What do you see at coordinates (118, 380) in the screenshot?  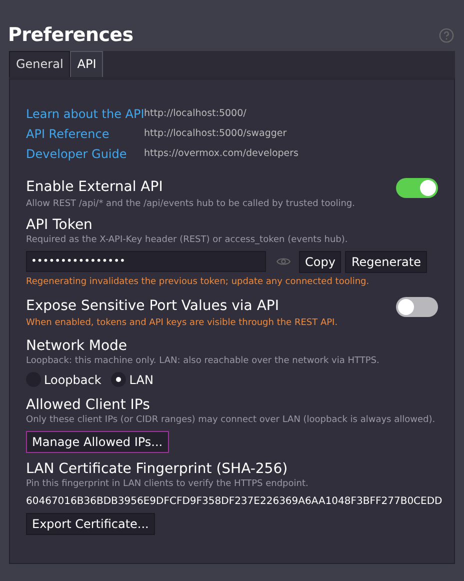 I see `radio-button` at bounding box center [118, 380].